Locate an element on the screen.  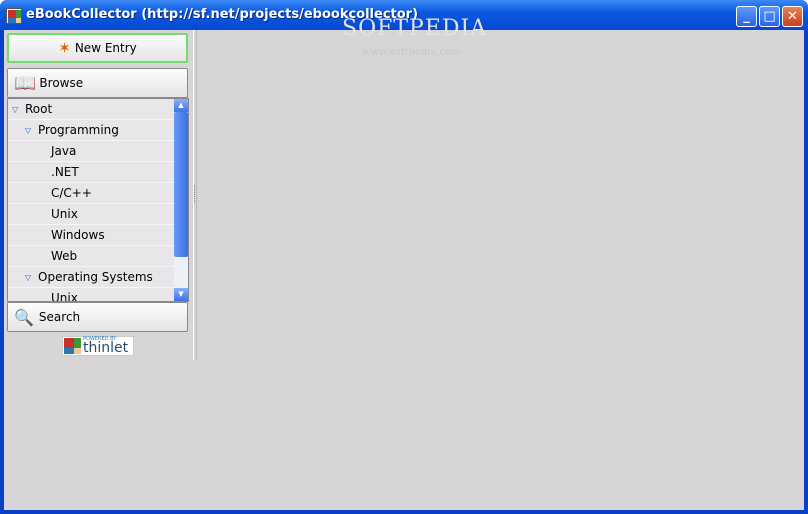
tree-item: ▽ Root is located at coordinates (91, 109).